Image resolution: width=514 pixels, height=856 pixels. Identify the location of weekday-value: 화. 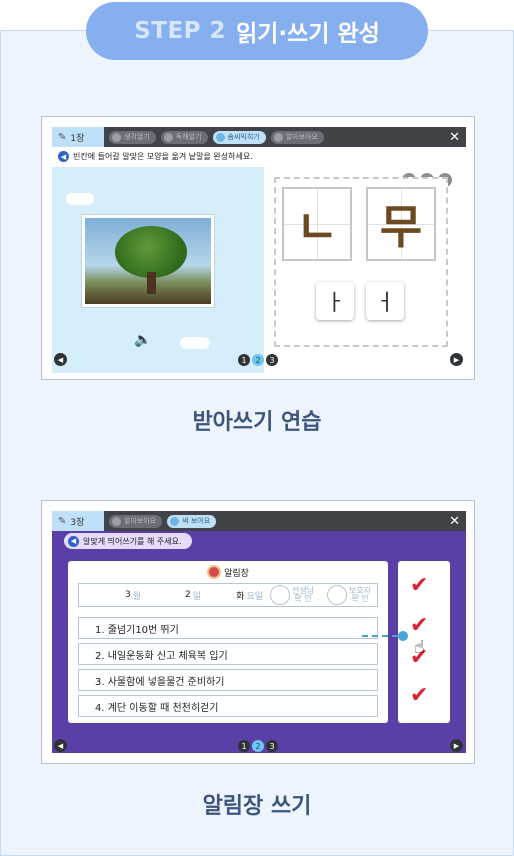
(240, 596).